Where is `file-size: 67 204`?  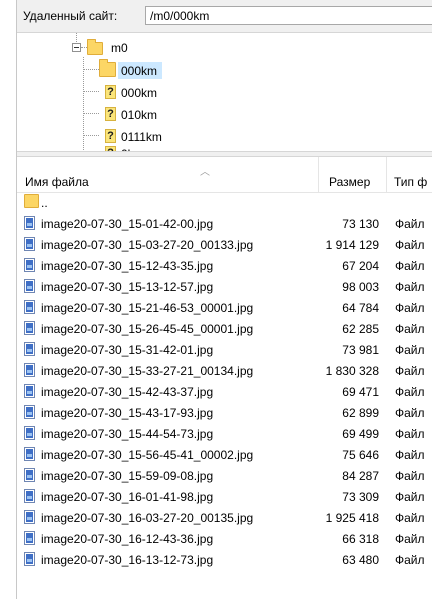 file-size: 67 204 is located at coordinates (360, 266).